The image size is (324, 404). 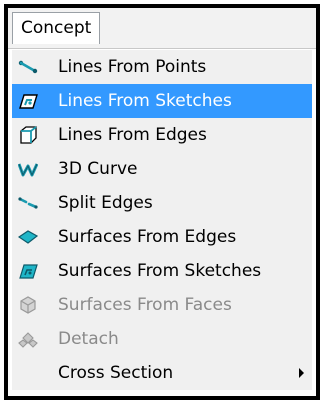 I want to click on menu-item-detach: Detach, so click(x=162, y=339).